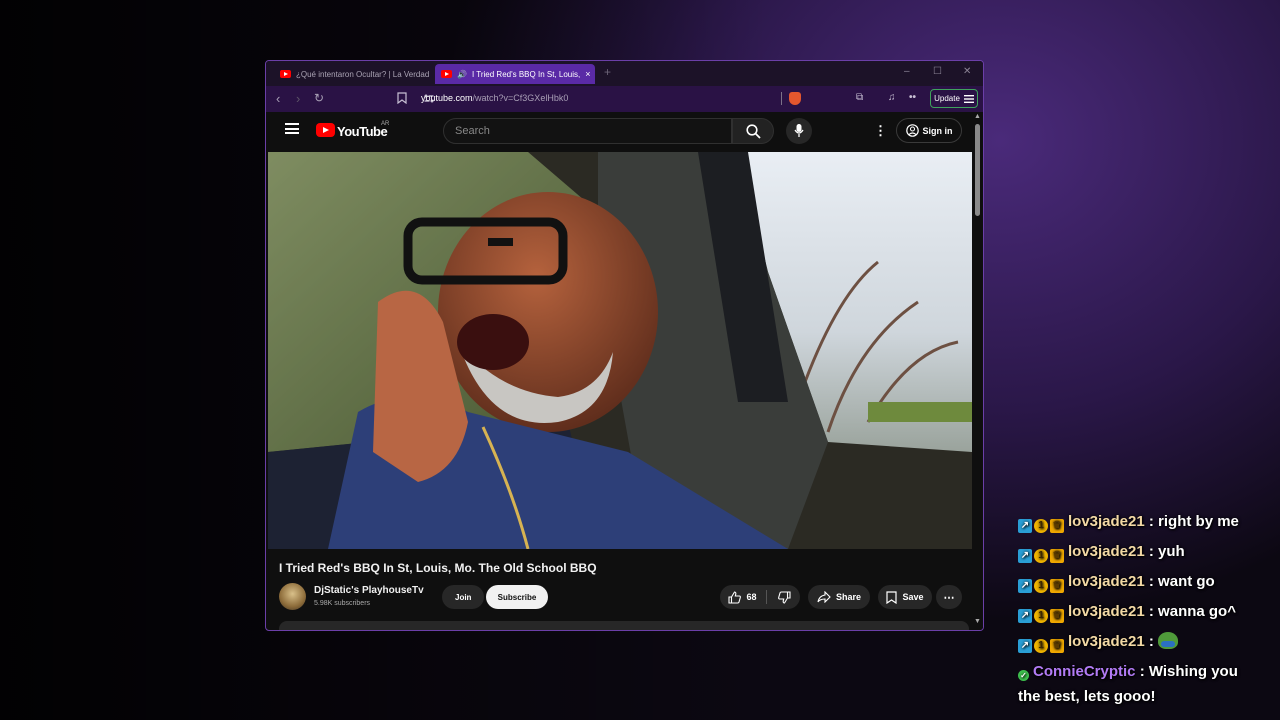  What do you see at coordinates (892, 97) in the screenshot?
I see `media-icon: ♫` at bounding box center [892, 97].